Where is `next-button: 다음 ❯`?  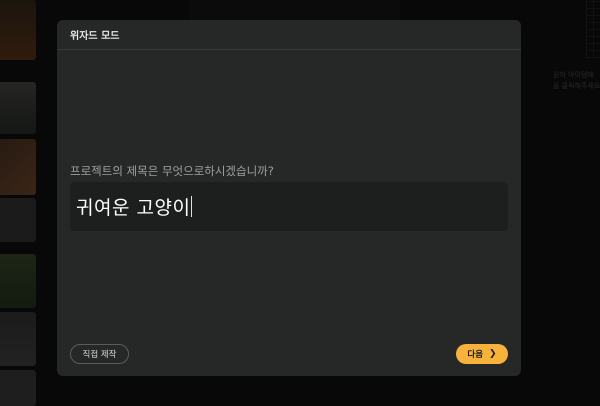
next-button: 다음 ❯ is located at coordinates (482, 354).